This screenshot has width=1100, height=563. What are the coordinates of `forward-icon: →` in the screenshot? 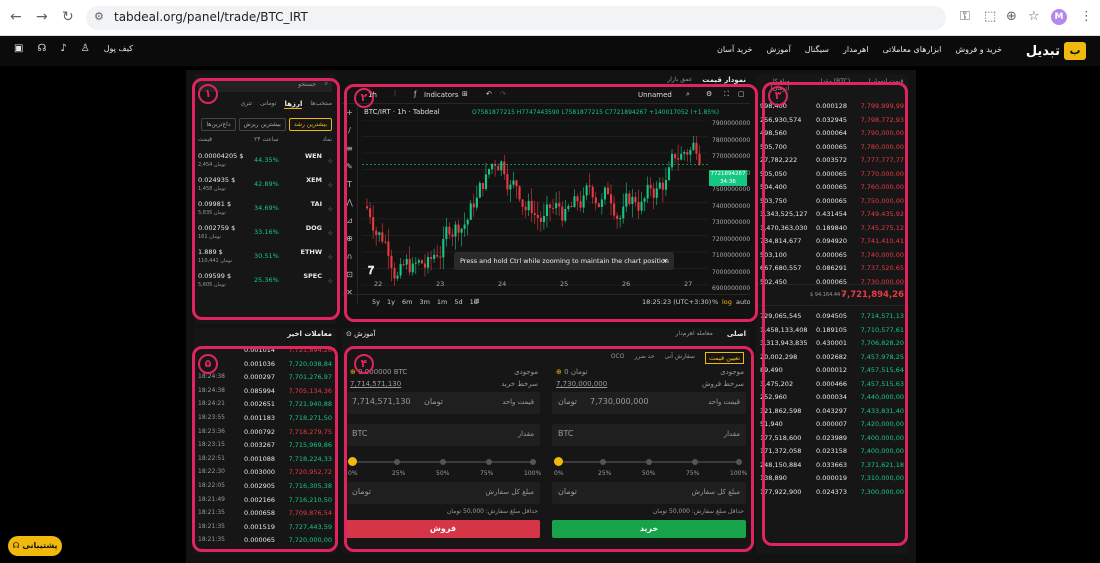 It's located at (42, 17).